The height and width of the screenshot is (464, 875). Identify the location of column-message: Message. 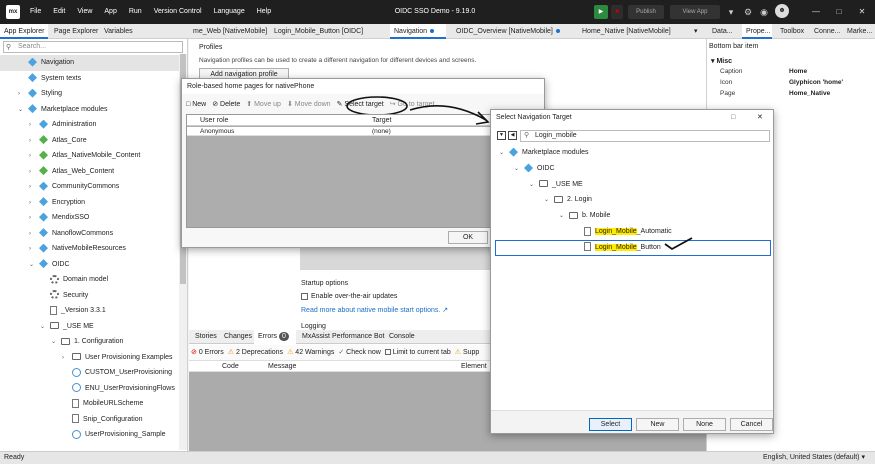
(282, 366).